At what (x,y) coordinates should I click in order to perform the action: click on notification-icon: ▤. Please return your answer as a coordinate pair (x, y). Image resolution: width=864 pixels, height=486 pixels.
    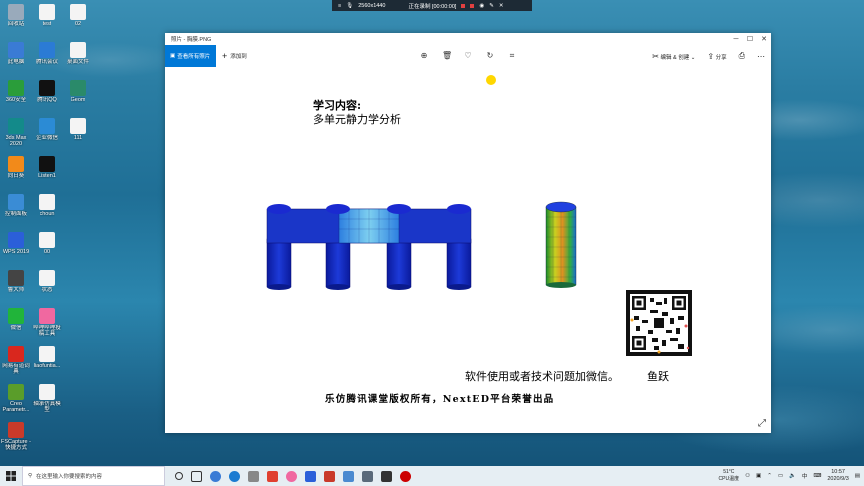
    Looking at the image, I should click on (857, 476).